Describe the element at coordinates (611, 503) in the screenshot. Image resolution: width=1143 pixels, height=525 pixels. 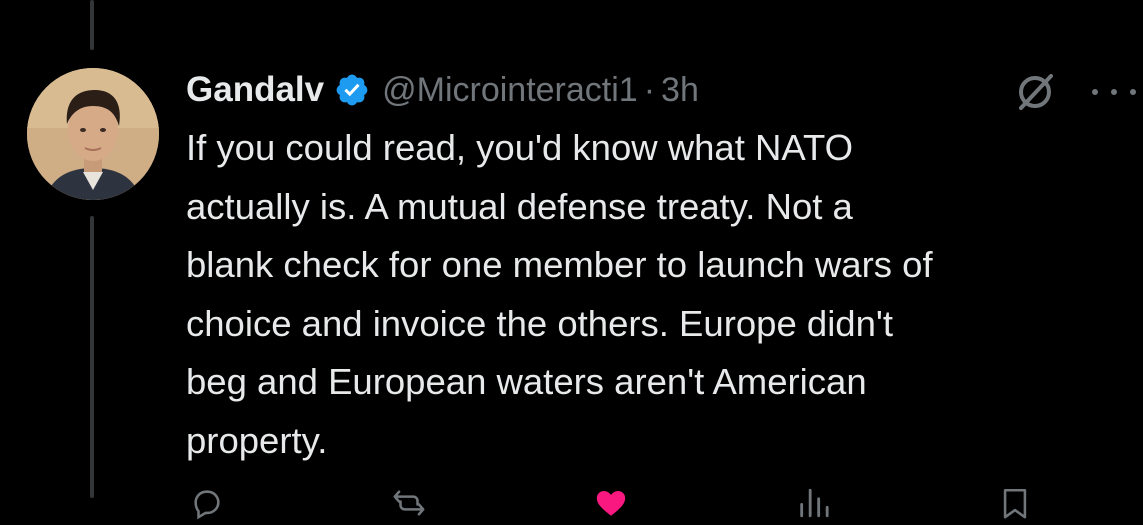
I see `heart-icon` at that location.